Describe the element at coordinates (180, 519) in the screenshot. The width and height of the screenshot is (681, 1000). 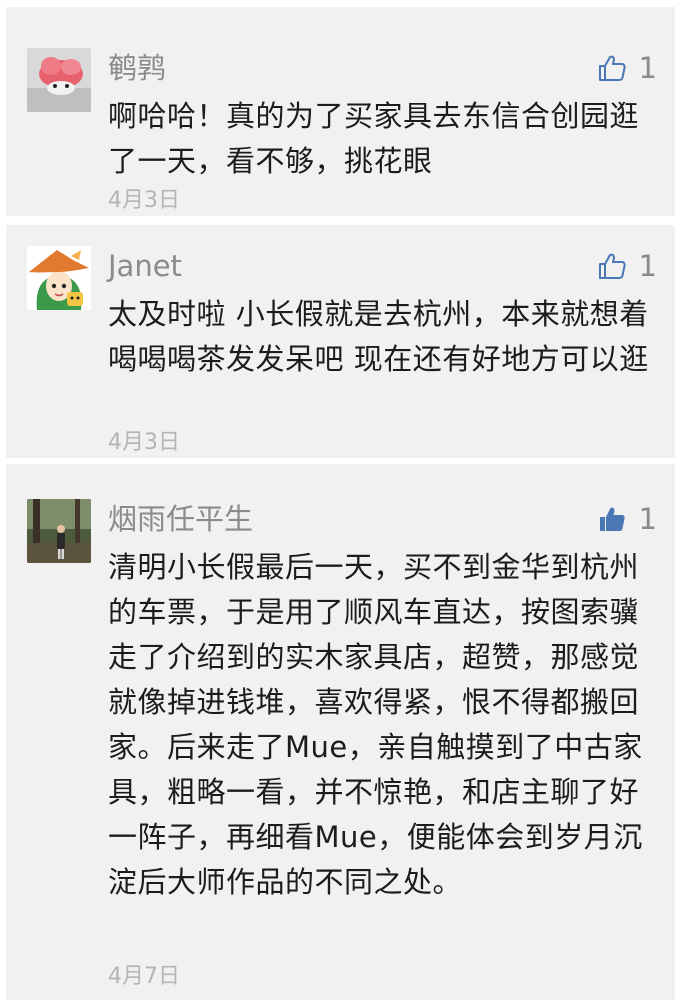
I see `comment-author: 烟雨任平生` at that location.